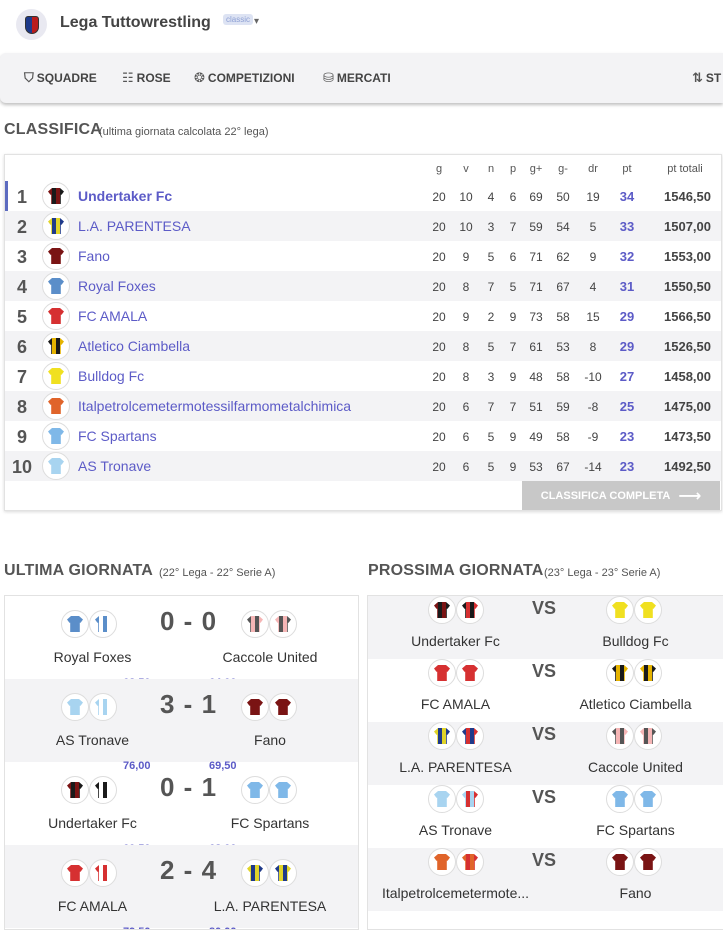 The width and height of the screenshot is (723, 930). I want to click on table-row: 9 FC Spartans 20 6 5 9 49 58 -9 23 1473,50, so click(363, 436).